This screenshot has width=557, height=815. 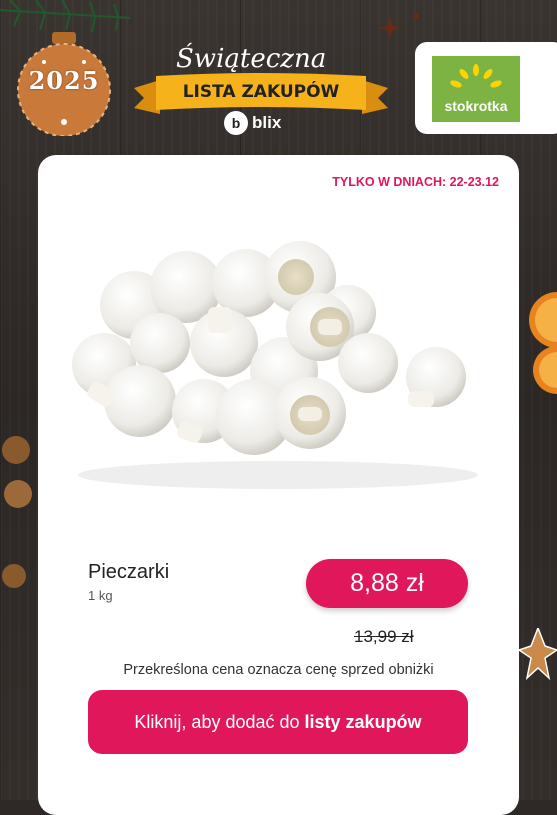 I want to click on ornament-year: 2025, so click(x=64, y=80).